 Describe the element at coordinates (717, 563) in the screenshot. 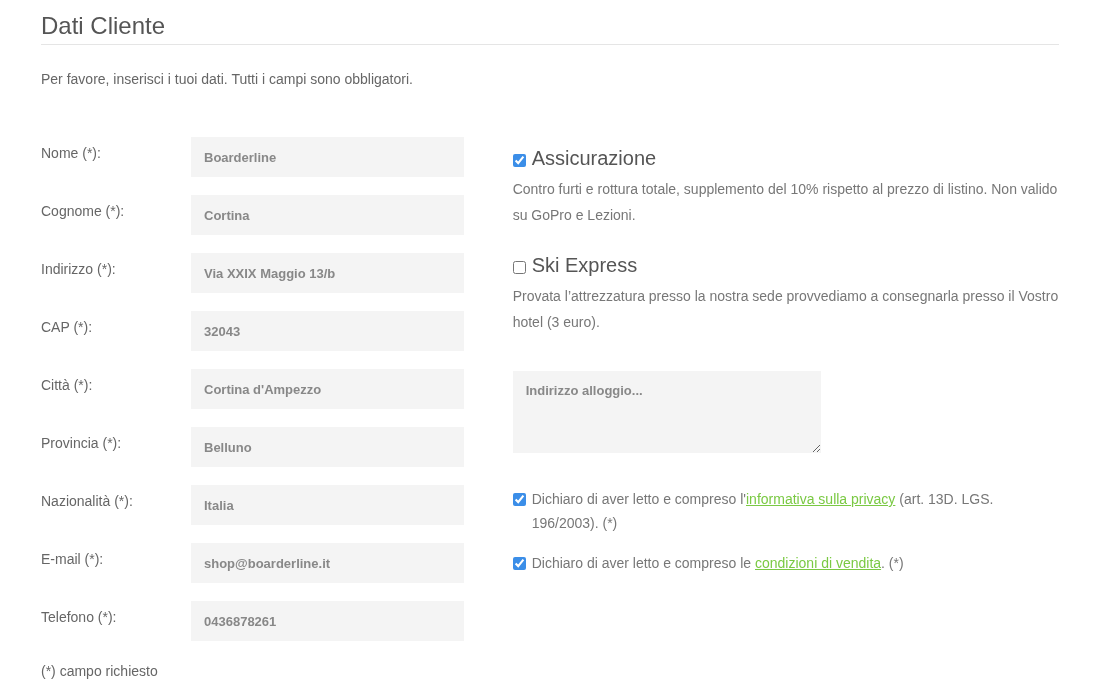

I see `consent-text: Dichiaro di aver letto e compreso le condizioni di vendita. (*)` at that location.